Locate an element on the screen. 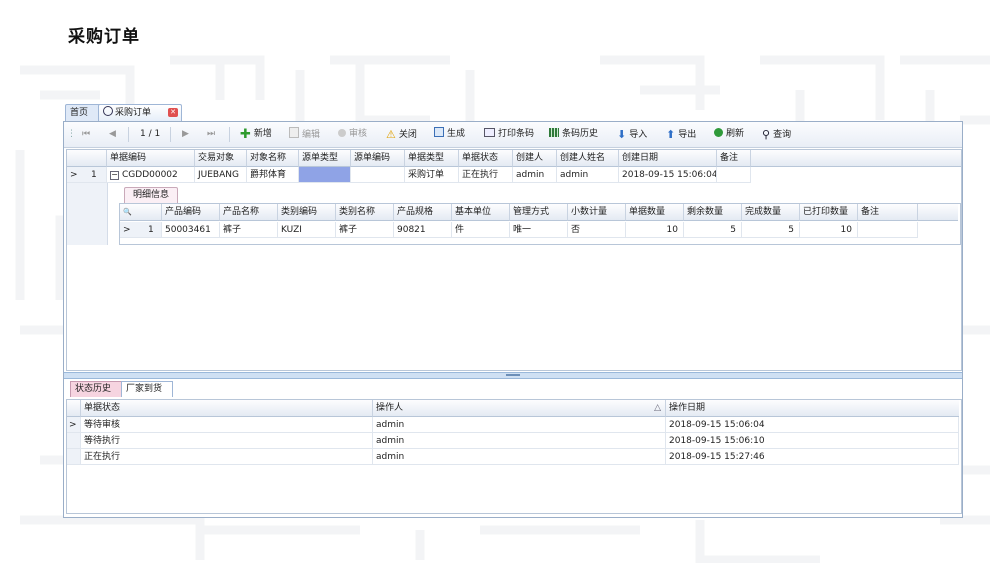  row-indicator: >1 is located at coordinates (141, 230).